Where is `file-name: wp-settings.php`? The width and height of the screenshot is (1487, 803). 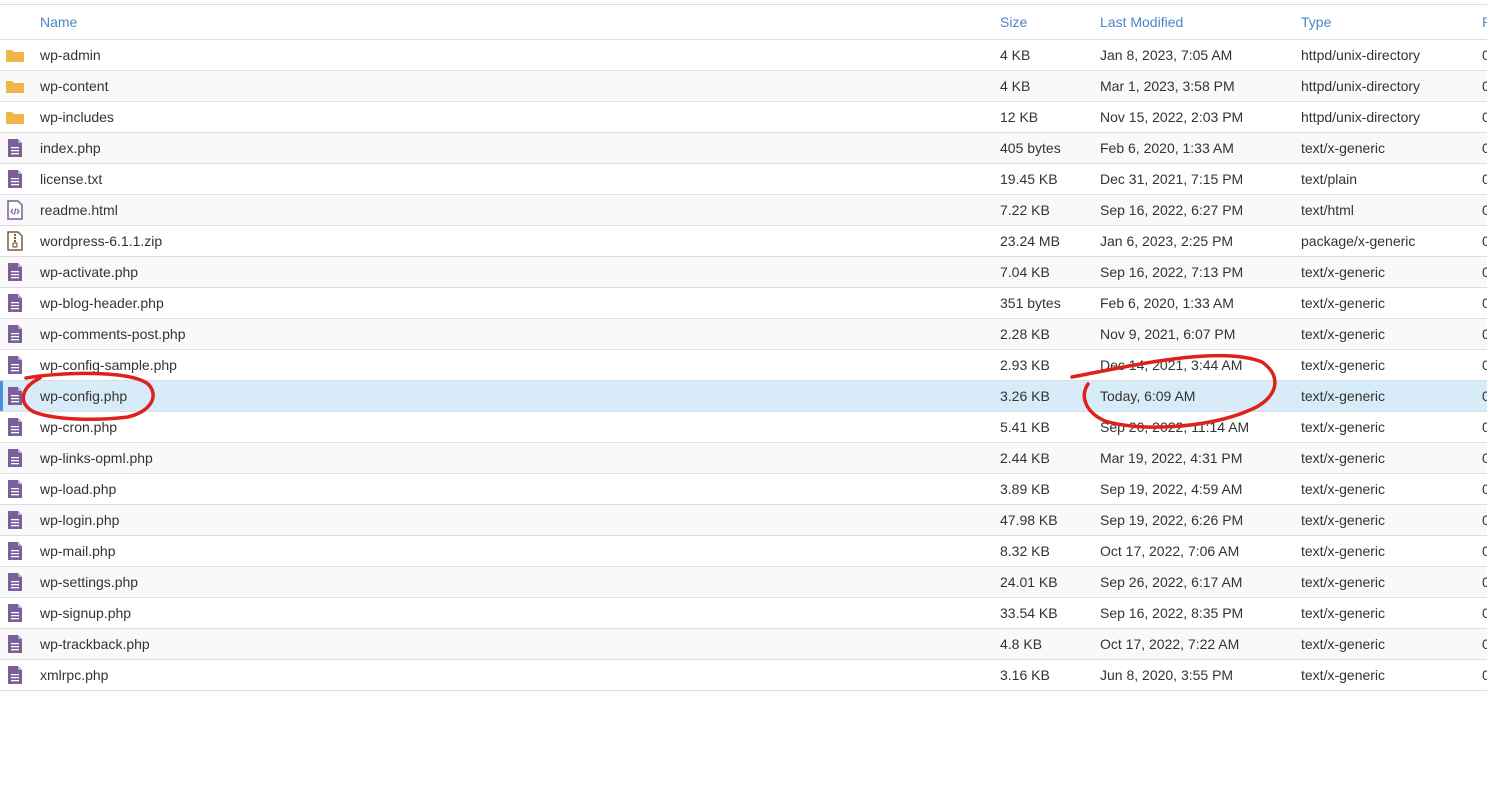
file-name: wp-settings.php is located at coordinates (510, 582).